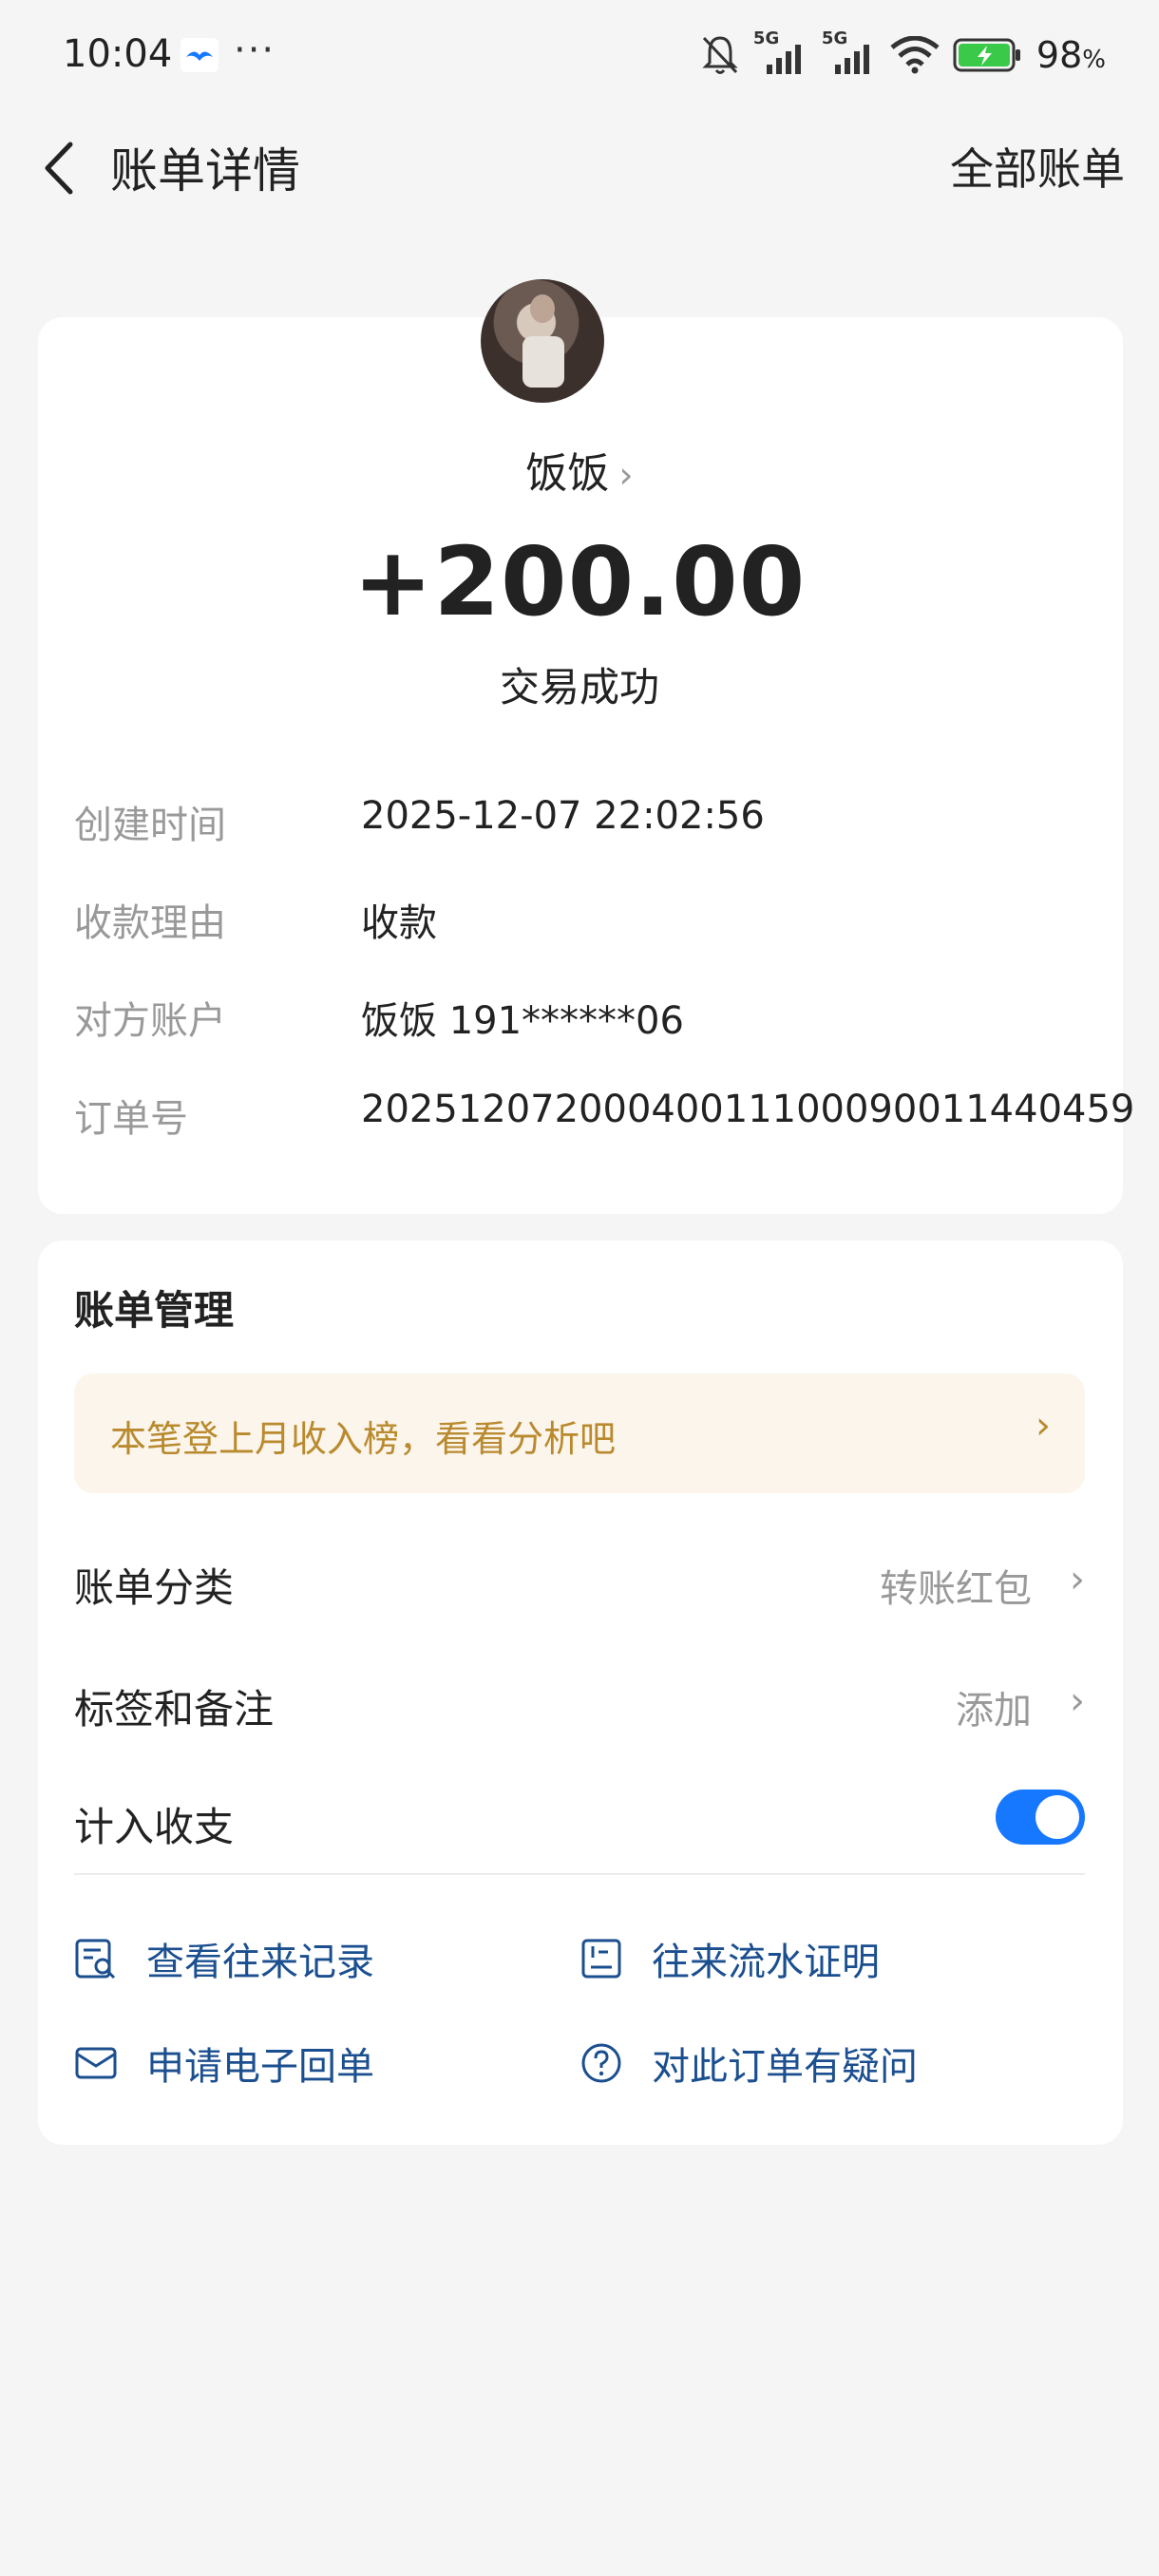 The image size is (1159, 2576). Describe the element at coordinates (522, 1021) in the screenshot. I see `detail-value: 饭饭 191******06` at that location.